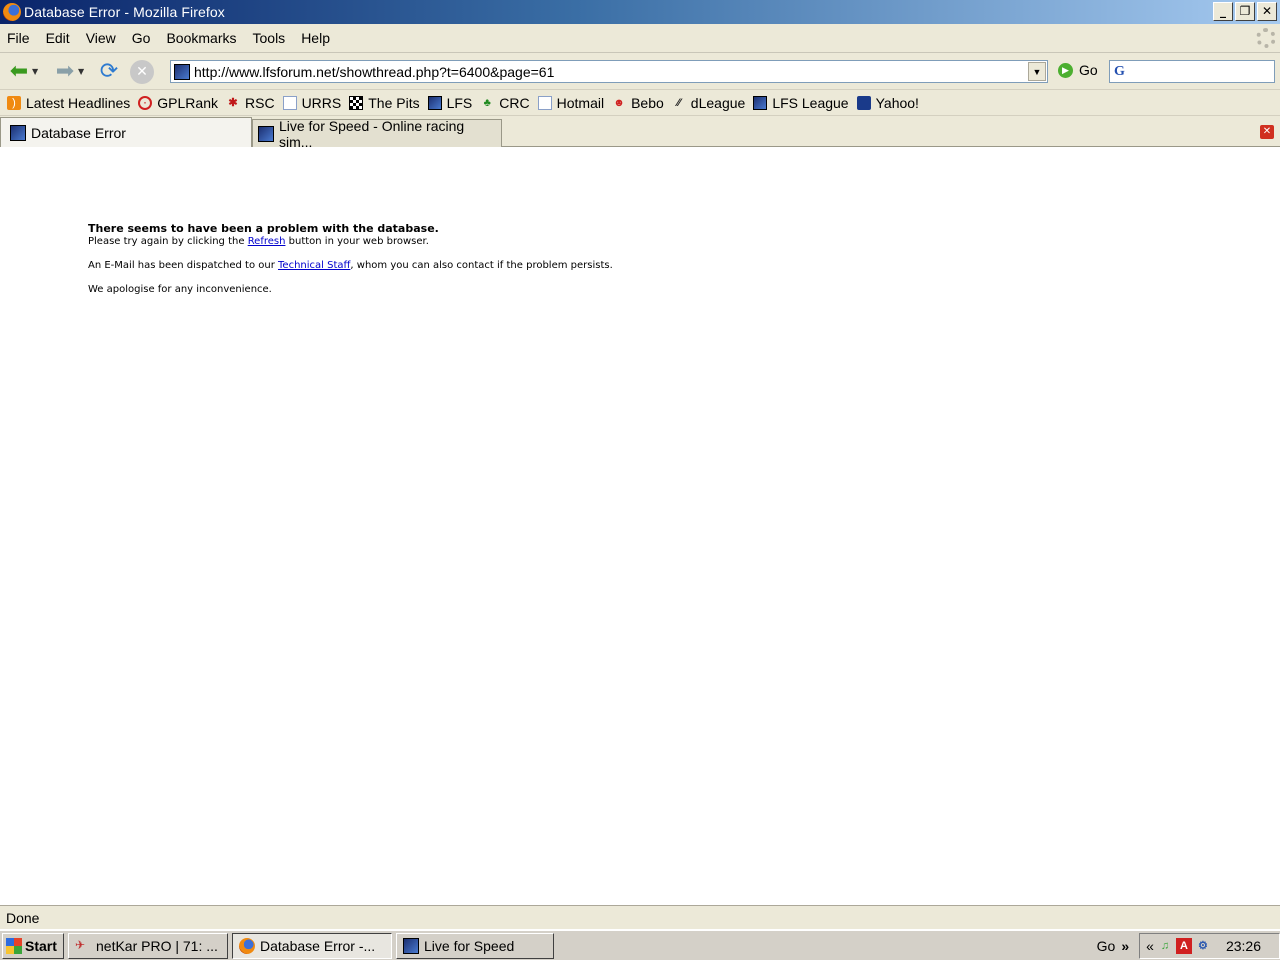 The width and height of the screenshot is (1280, 960). What do you see at coordinates (80, 944) in the screenshot?
I see `netkar-icon: ✈` at bounding box center [80, 944].